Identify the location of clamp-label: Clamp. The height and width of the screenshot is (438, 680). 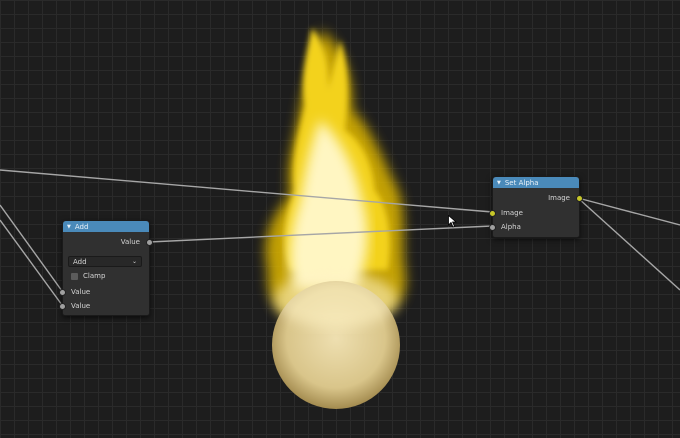
(94, 276).